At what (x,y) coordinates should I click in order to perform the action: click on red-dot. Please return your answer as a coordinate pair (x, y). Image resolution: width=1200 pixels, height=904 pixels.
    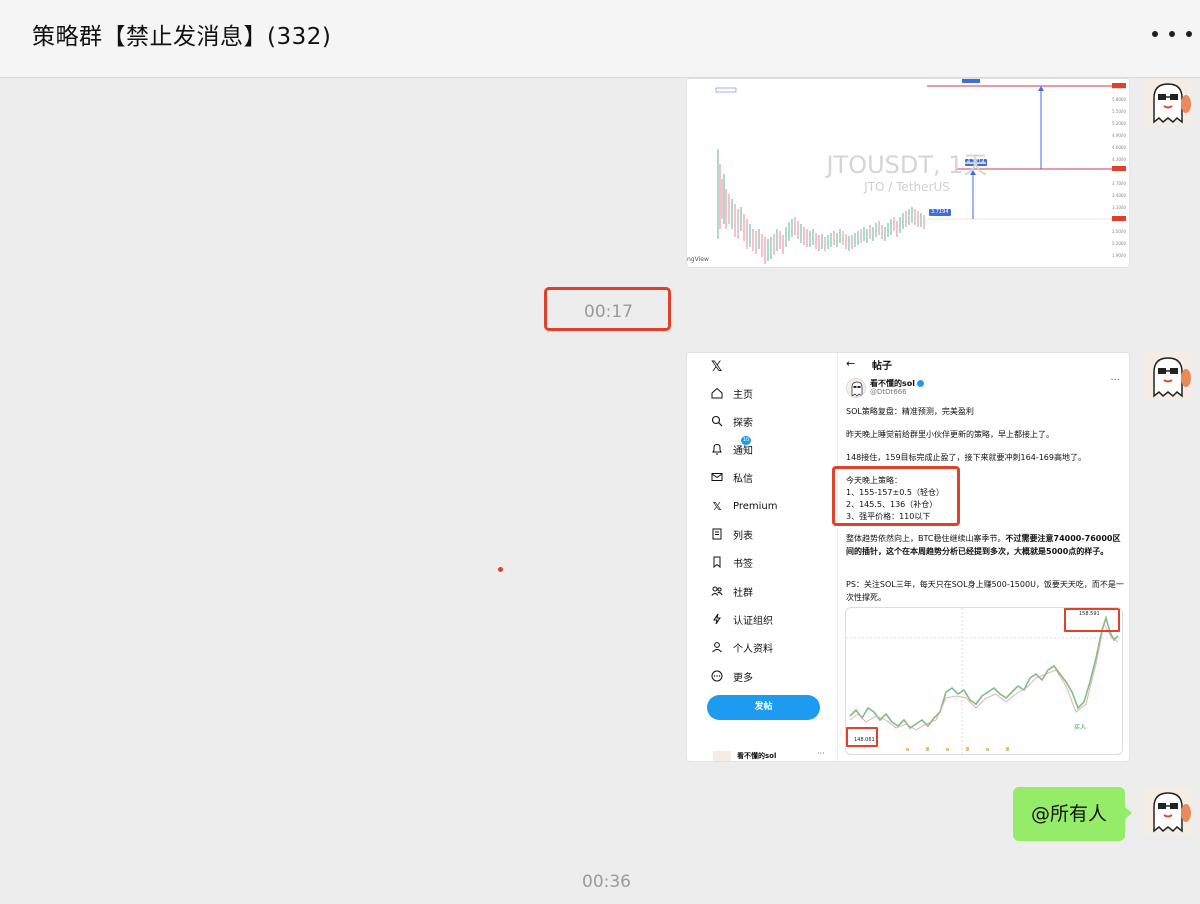
    Looking at the image, I should click on (500, 569).